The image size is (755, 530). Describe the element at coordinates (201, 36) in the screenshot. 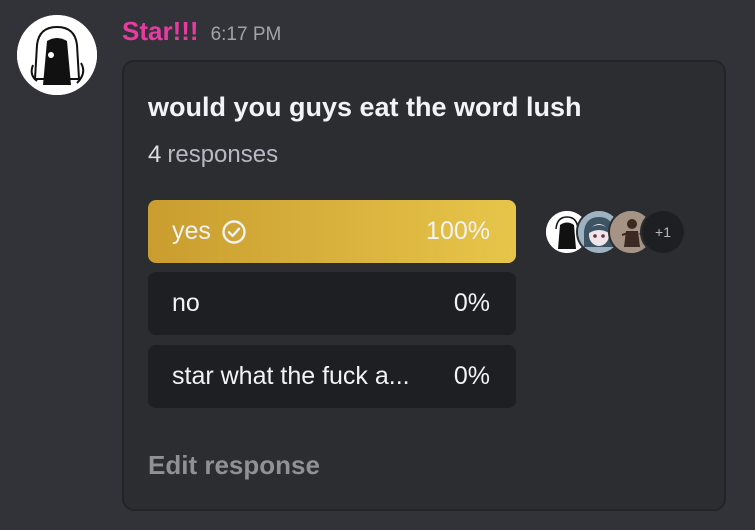

I see `message-header: Star!!! 6:17 PM` at that location.